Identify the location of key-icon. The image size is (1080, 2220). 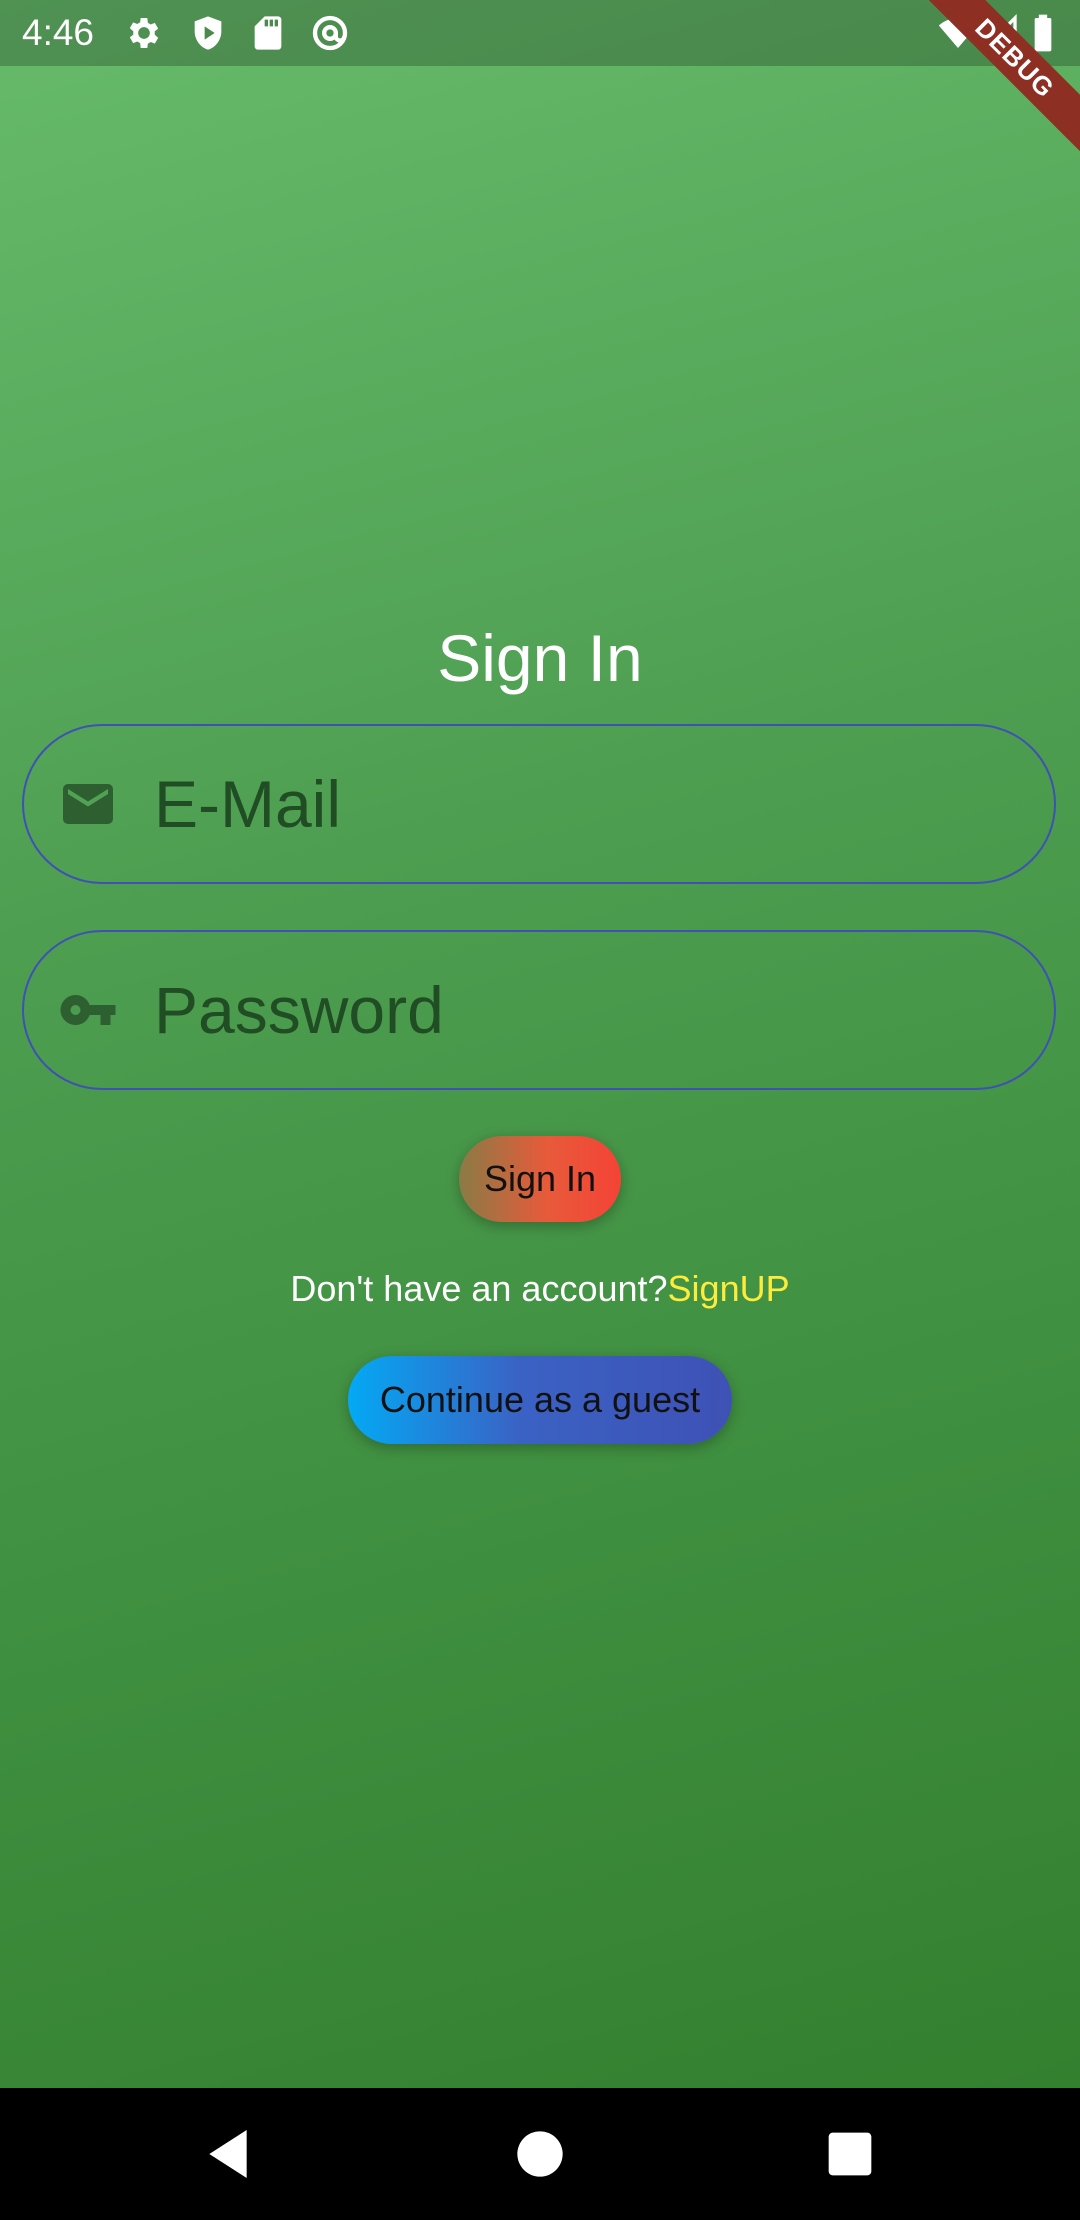
(88, 1010).